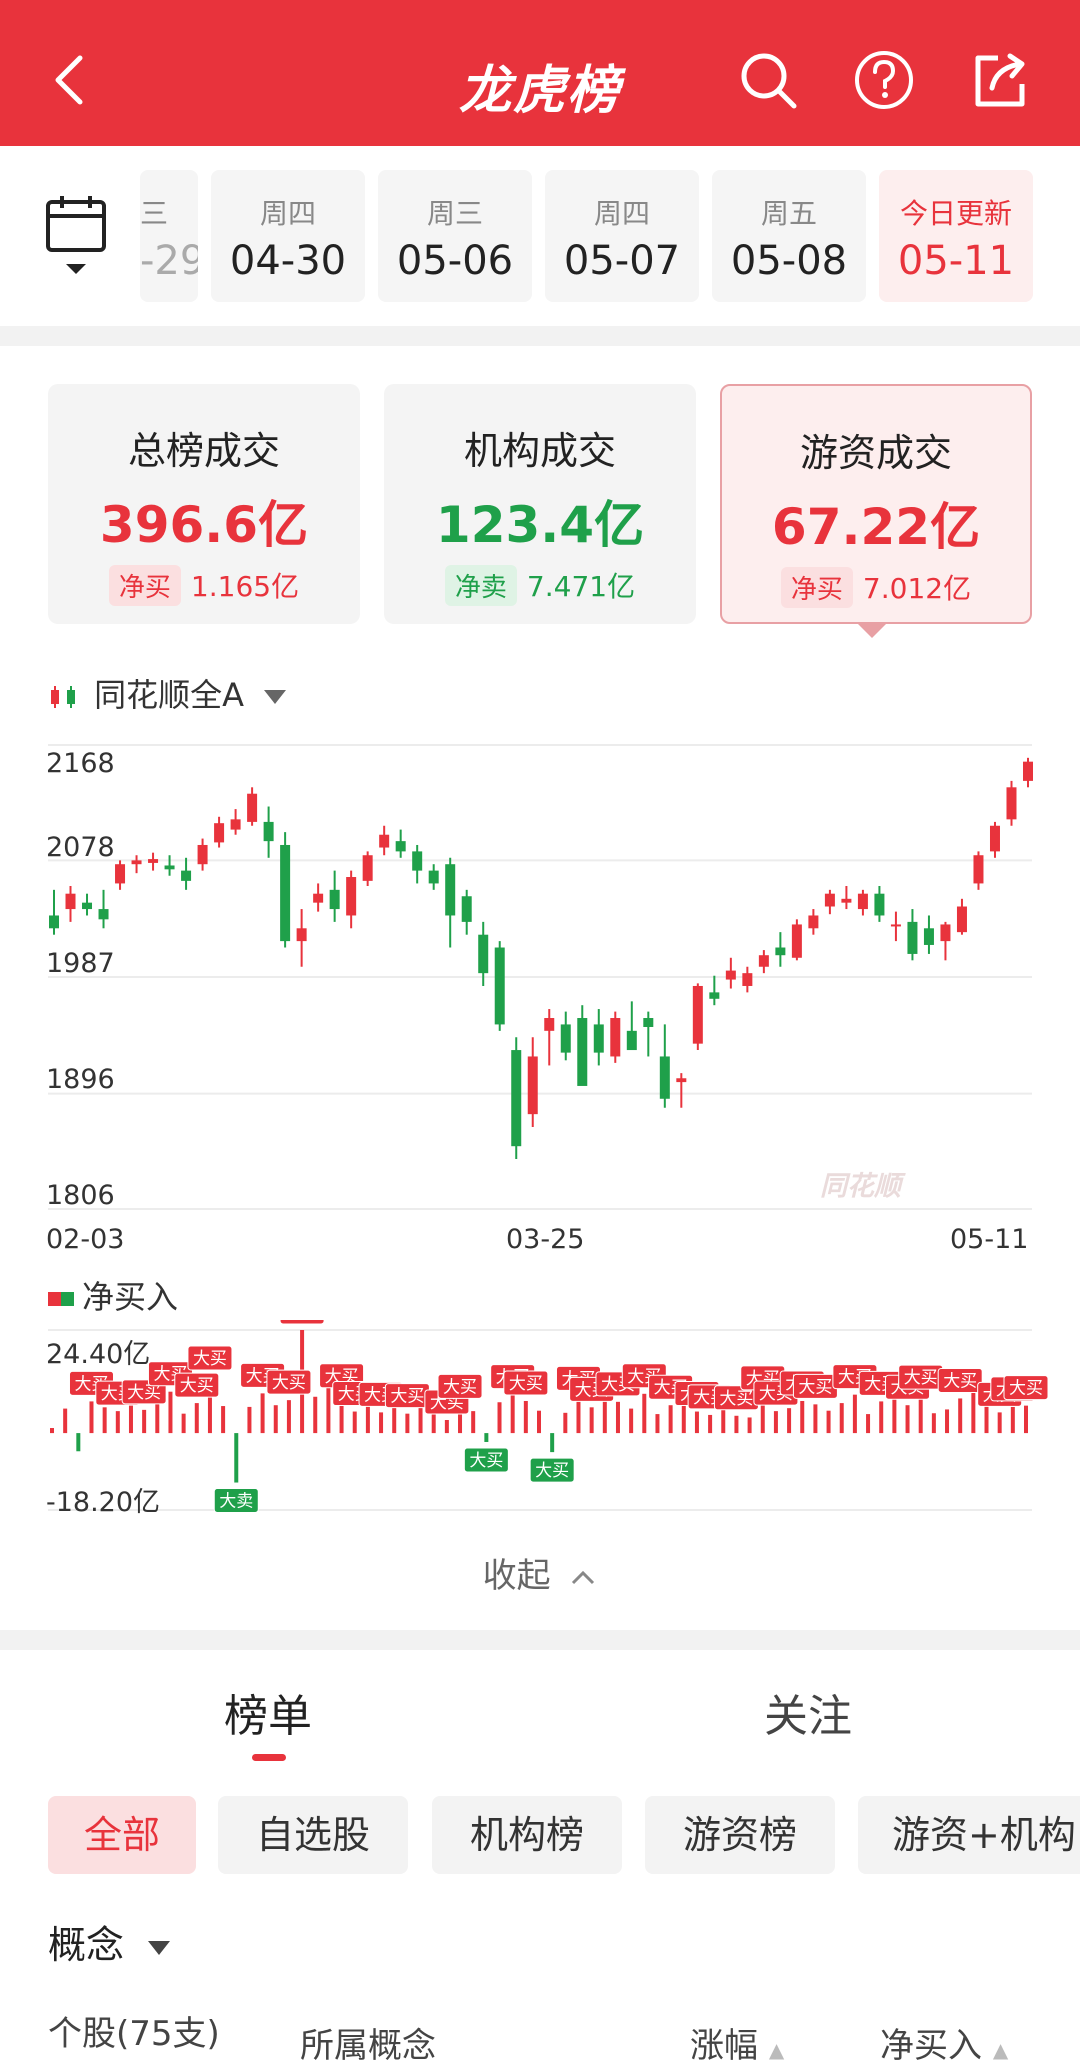 Image resolution: width=1080 pixels, height=2067 pixels. What do you see at coordinates (539, 91) in the screenshot?
I see `page-title: 龙虎榜` at bounding box center [539, 91].